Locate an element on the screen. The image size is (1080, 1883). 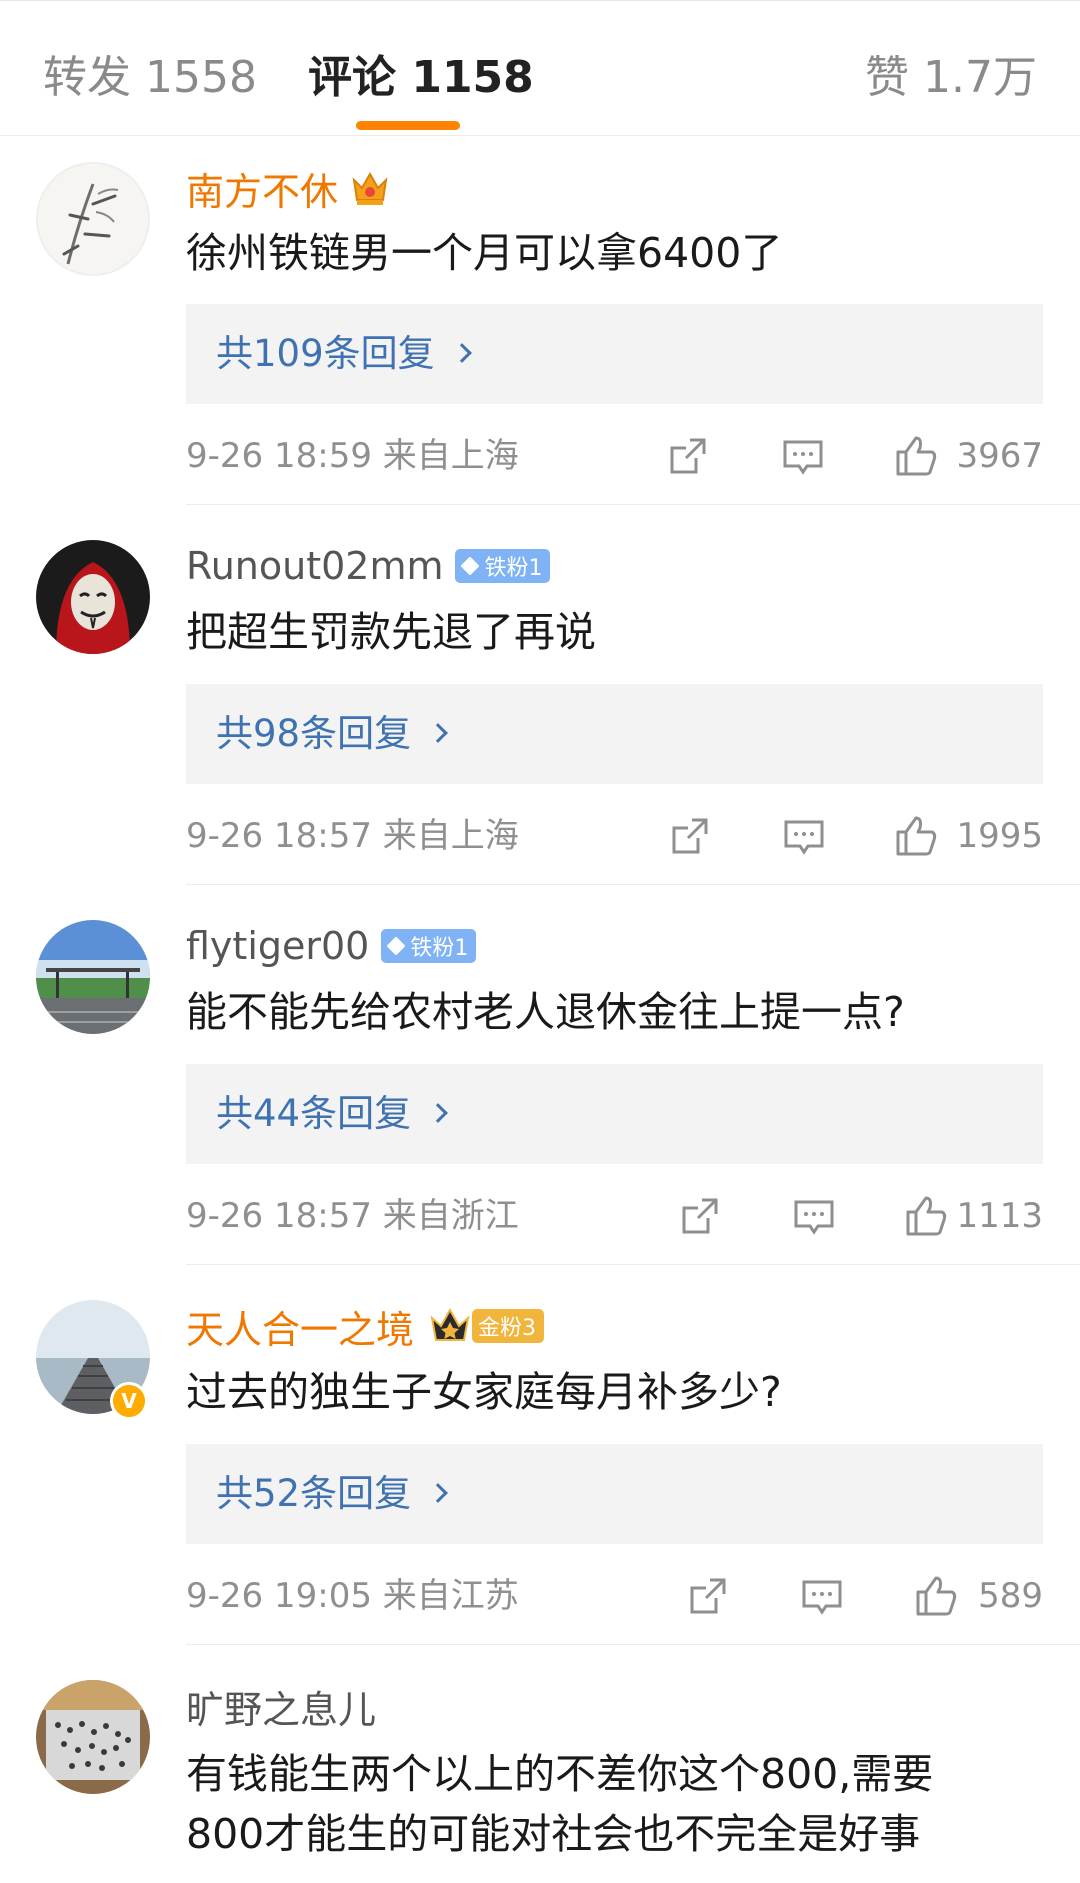
location: 来自浙江 is located at coordinates (450, 1216).